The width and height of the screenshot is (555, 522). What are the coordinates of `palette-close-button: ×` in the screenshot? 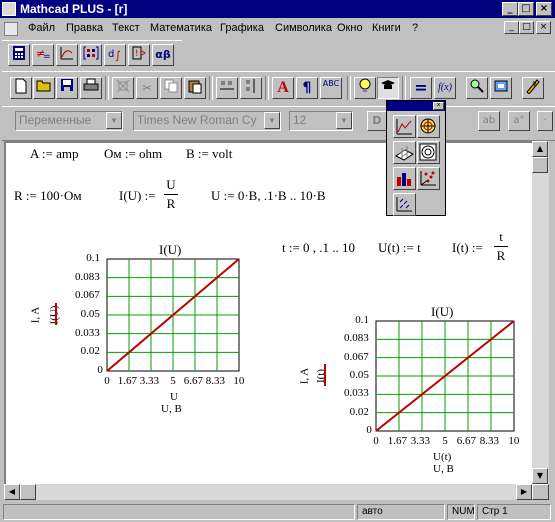 It's located at (438, 106).